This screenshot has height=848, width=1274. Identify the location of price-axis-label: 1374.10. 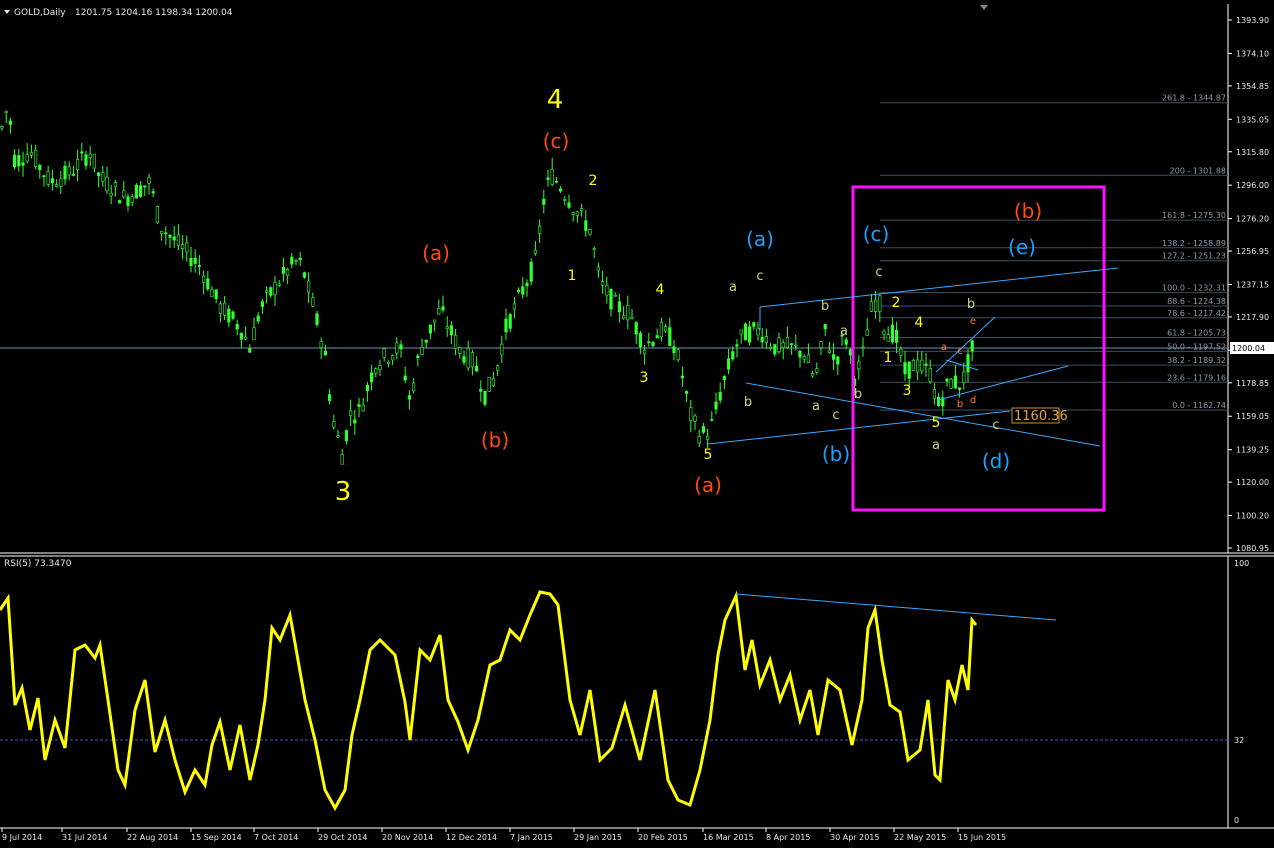
(1252, 53).